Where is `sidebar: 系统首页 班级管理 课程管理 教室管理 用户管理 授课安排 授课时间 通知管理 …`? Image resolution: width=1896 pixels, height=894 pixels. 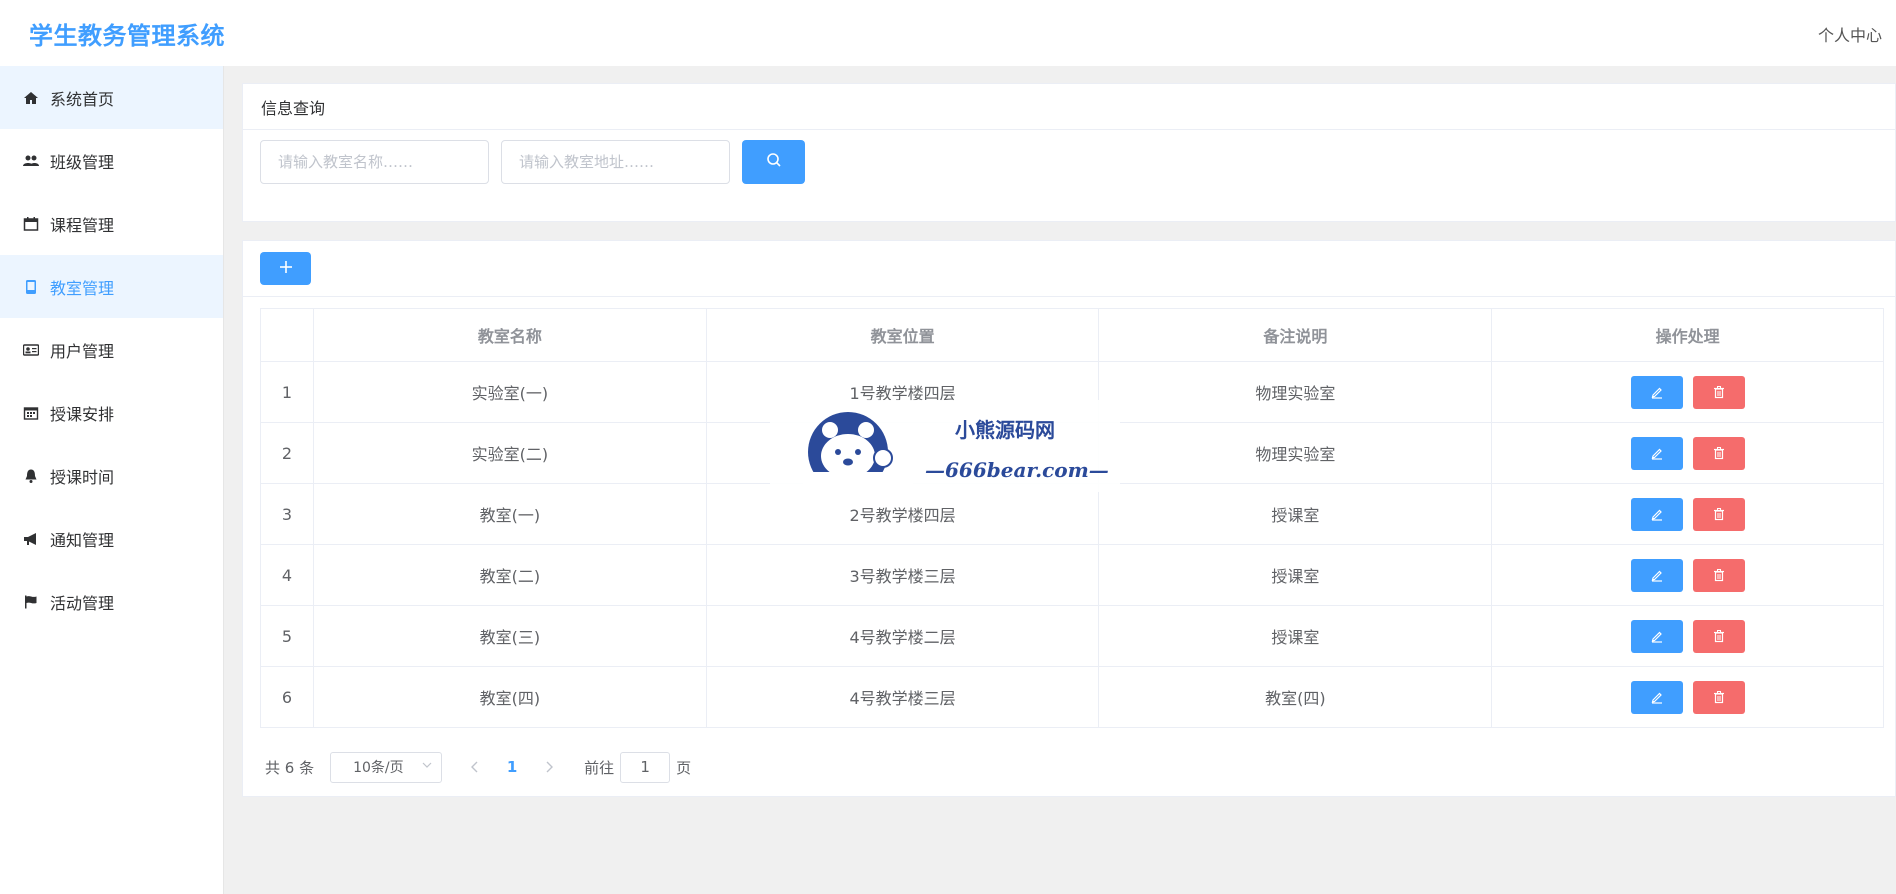 sidebar: 系统首页 班级管理 课程管理 教室管理 用户管理 授课安排 授课时间 通知管理 … is located at coordinates (112, 480).